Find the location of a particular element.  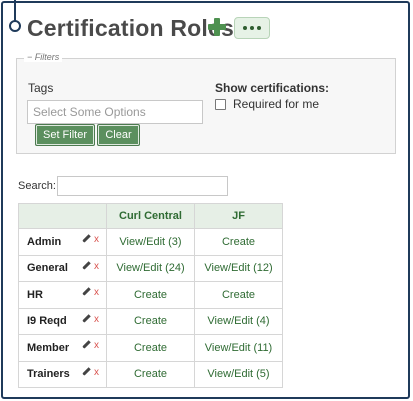

tags-label: Tags is located at coordinates (41, 88).